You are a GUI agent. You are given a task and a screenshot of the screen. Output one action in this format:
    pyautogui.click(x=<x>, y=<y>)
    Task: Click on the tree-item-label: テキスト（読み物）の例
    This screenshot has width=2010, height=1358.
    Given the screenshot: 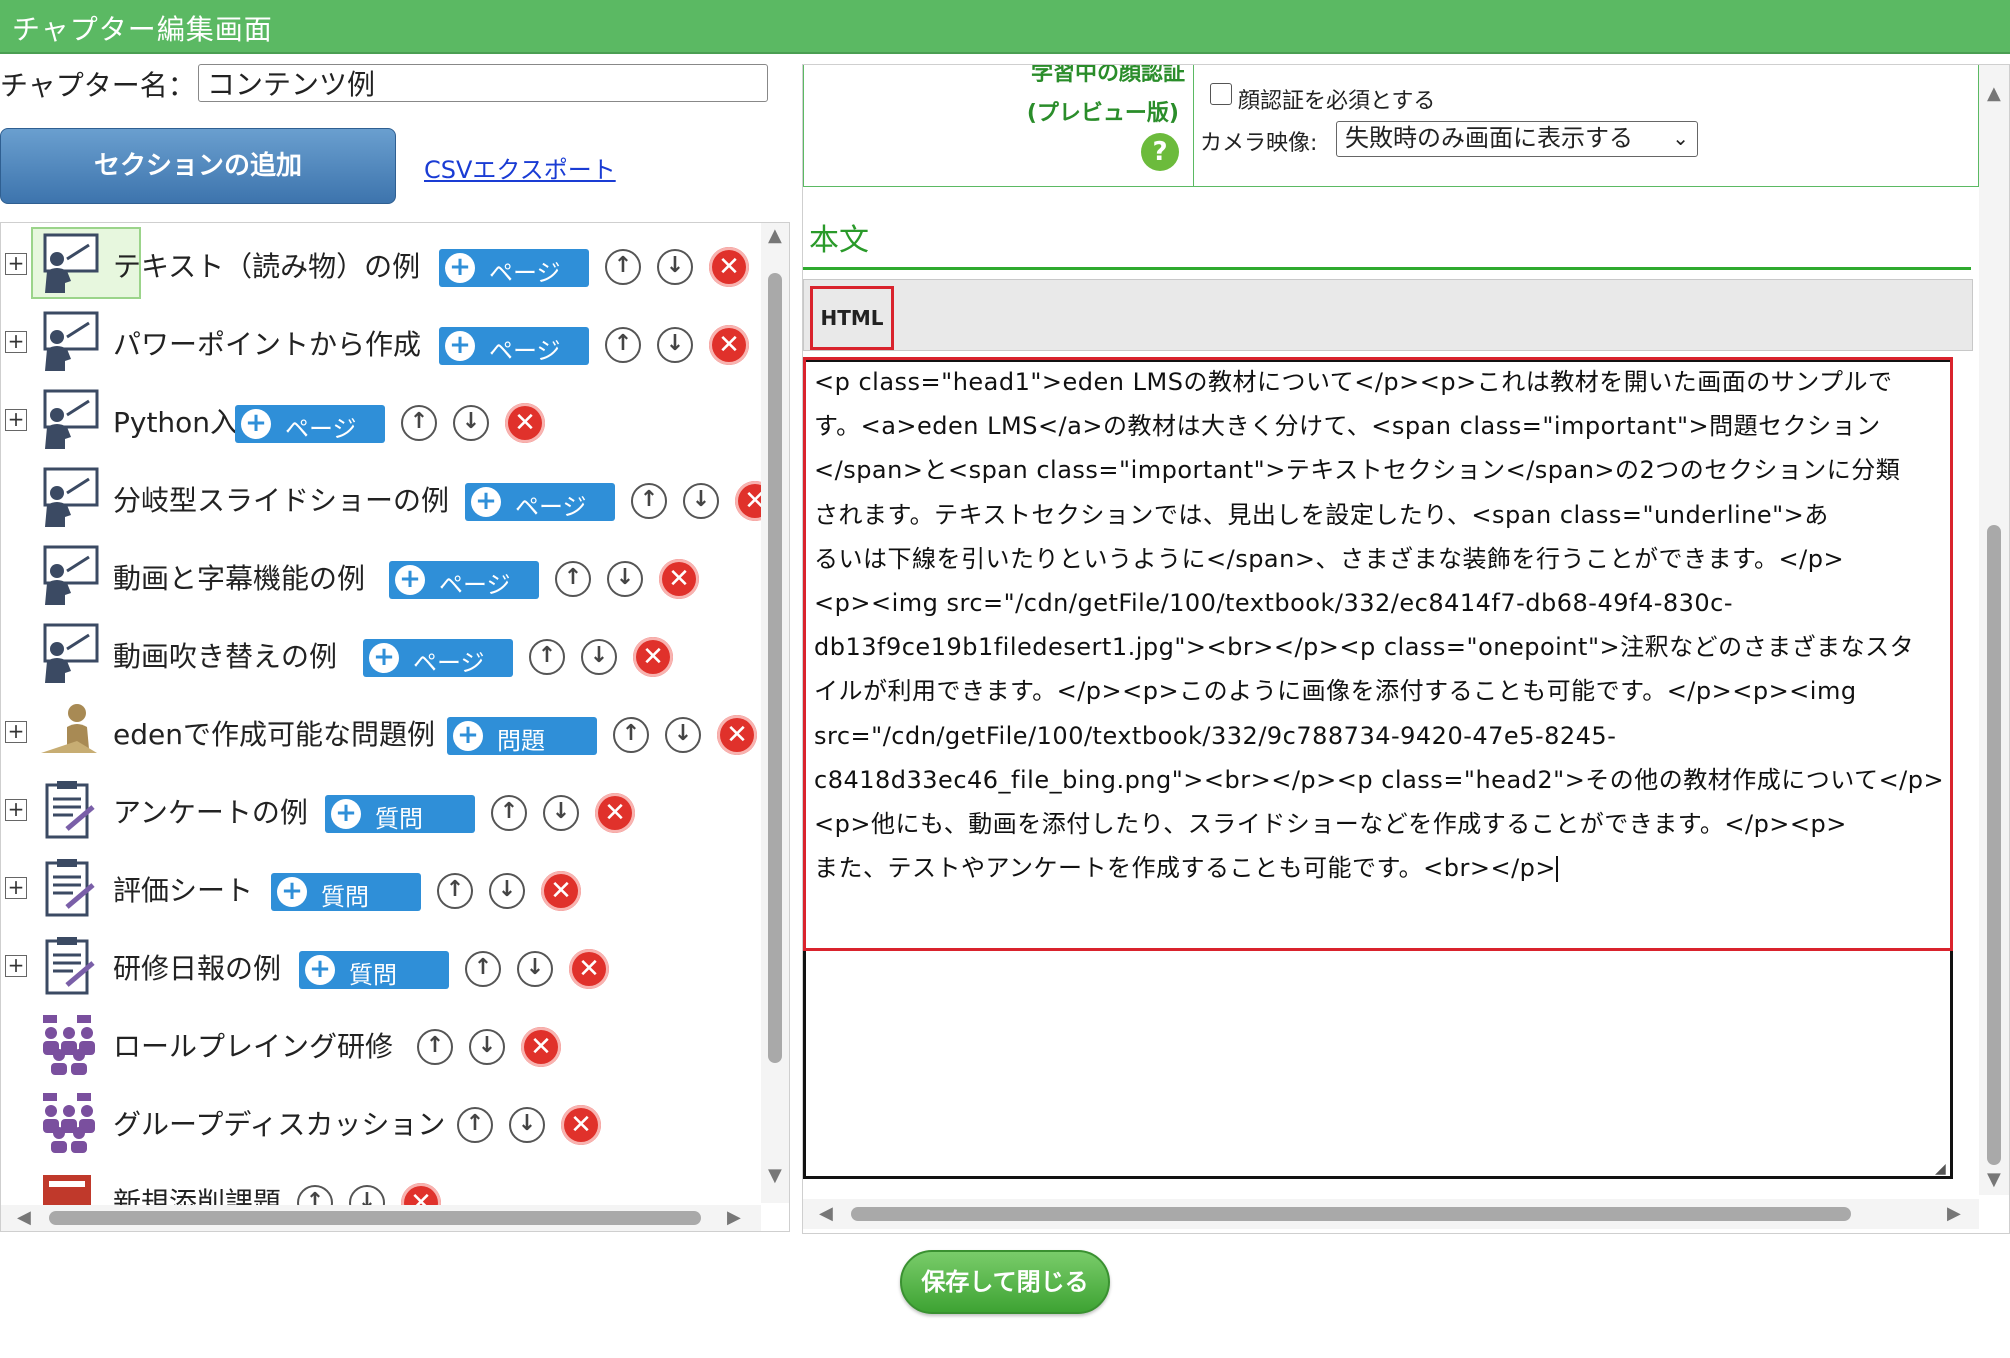 What is the action you would take?
    pyautogui.click(x=266, y=265)
    